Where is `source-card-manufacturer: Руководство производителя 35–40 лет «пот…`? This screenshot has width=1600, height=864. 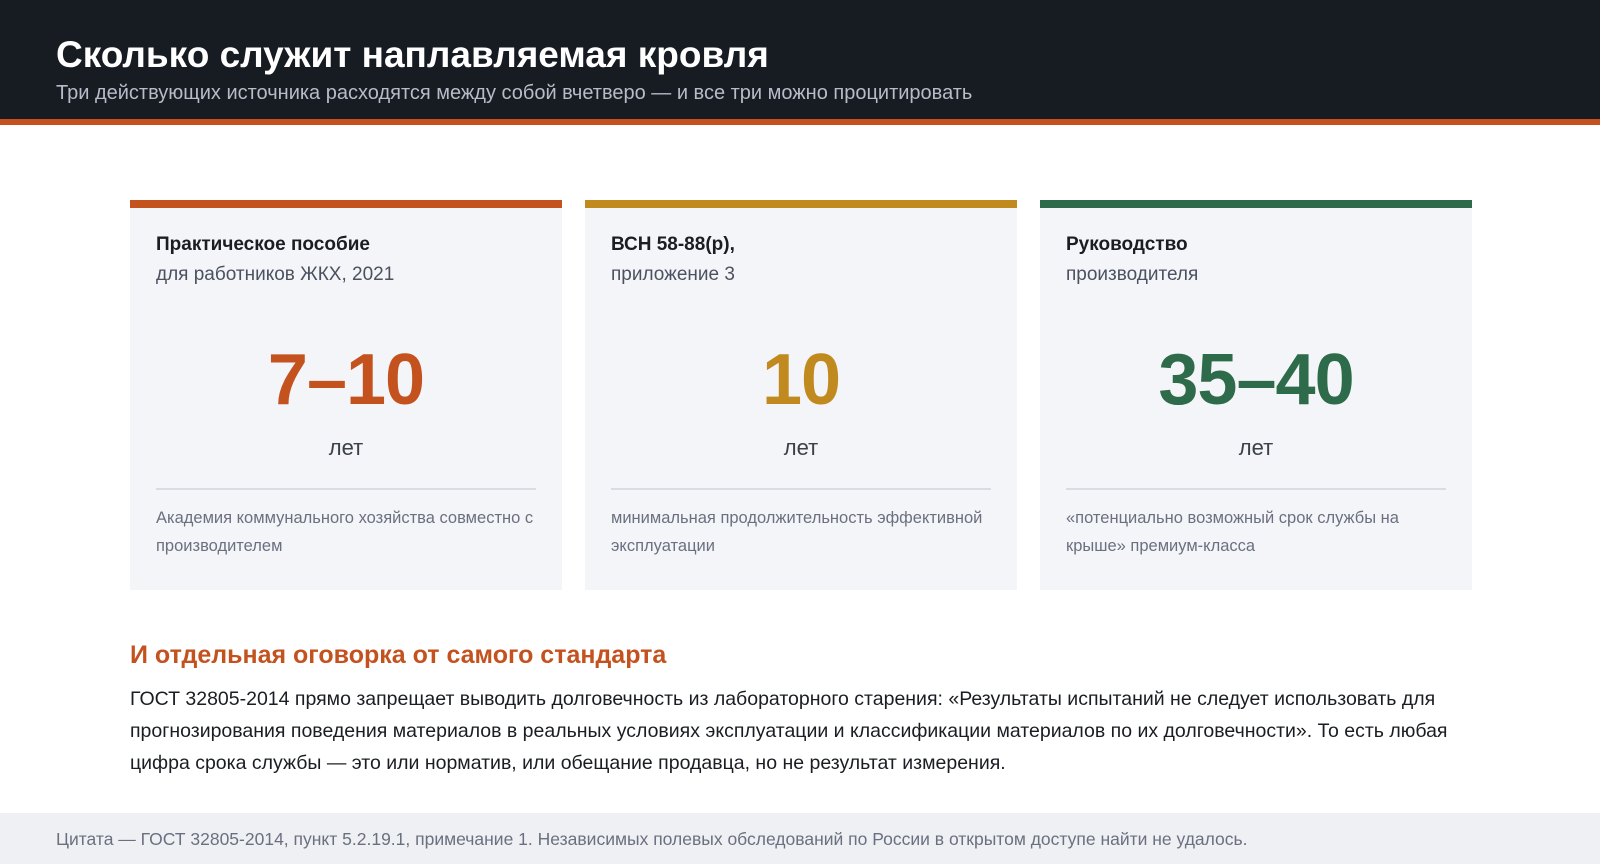 source-card-manufacturer: Руководство производителя 35–40 лет «пот… is located at coordinates (1256, 395).